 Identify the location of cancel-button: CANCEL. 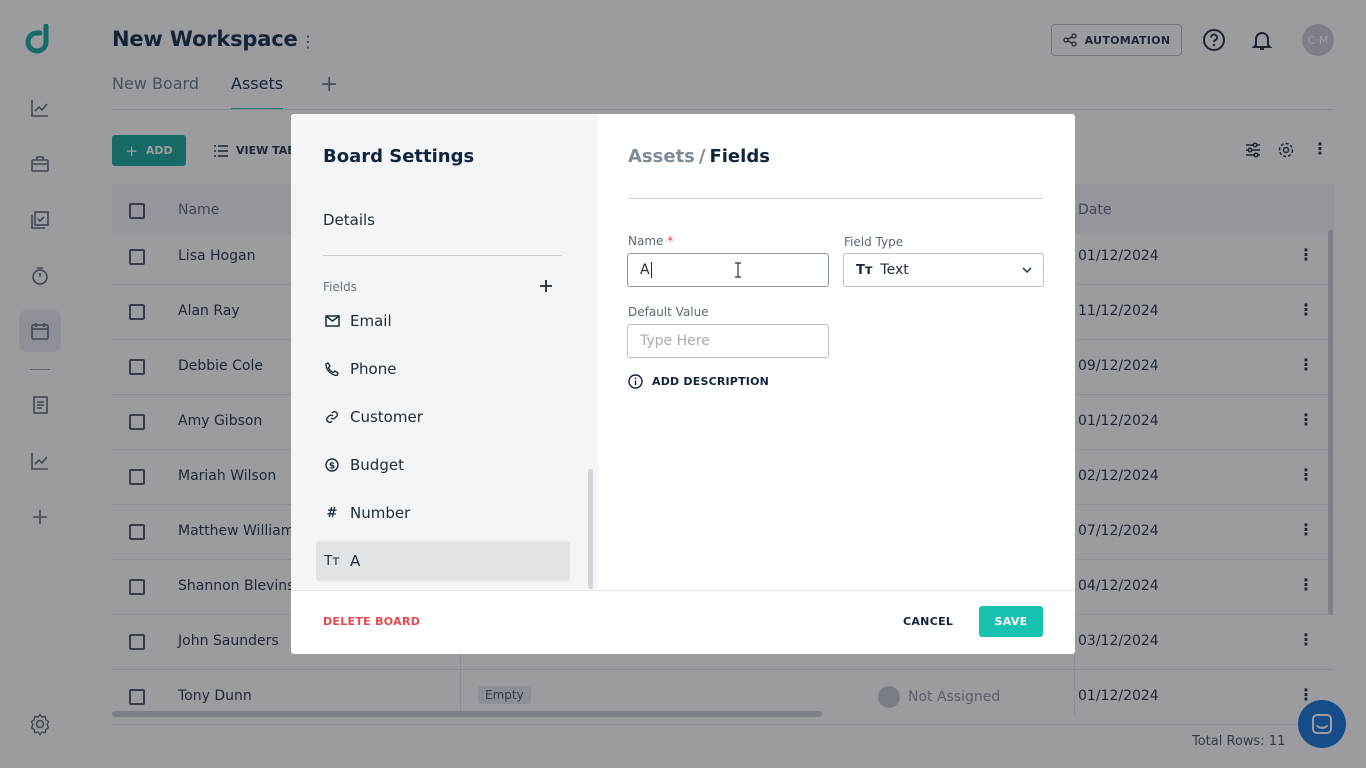
(928, 621).